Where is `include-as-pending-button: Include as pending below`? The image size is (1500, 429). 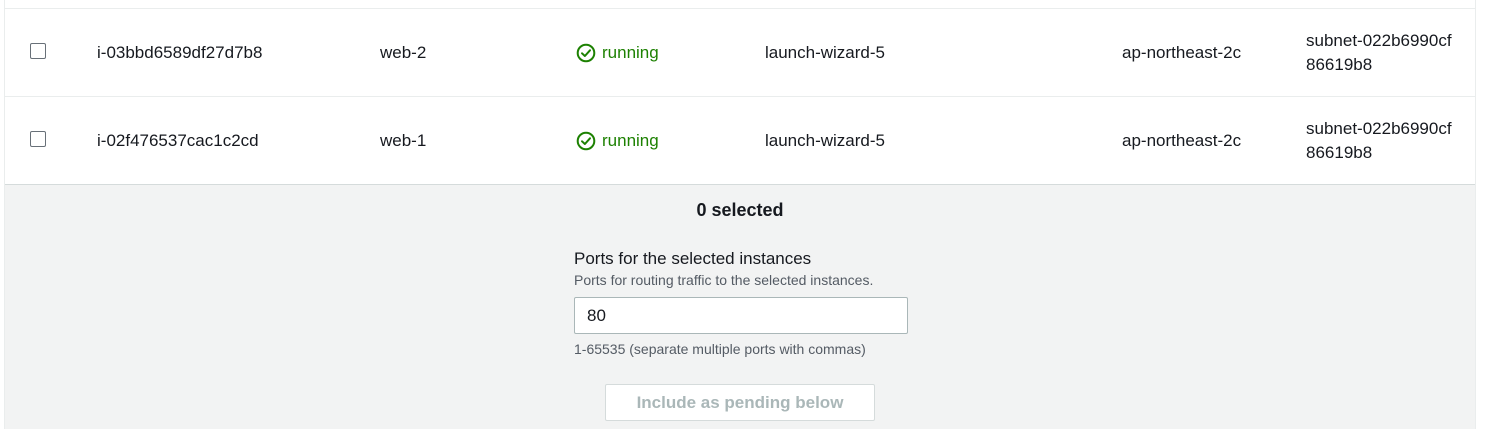 include-as-pending-button: Include as pending below is located at coordinates (740, 402).